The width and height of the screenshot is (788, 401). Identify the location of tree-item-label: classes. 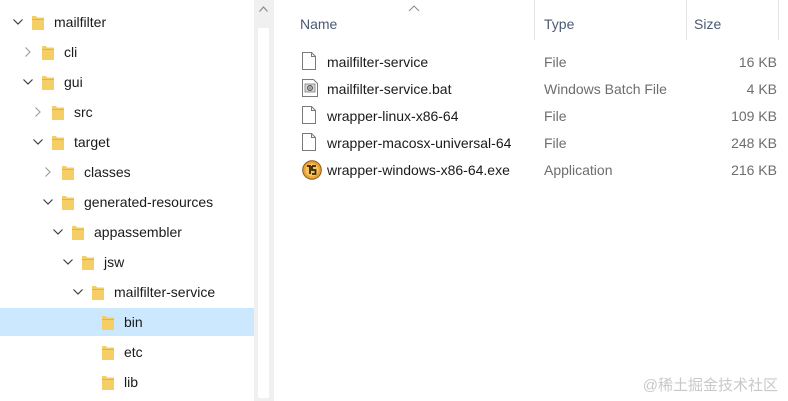
(107, 172).